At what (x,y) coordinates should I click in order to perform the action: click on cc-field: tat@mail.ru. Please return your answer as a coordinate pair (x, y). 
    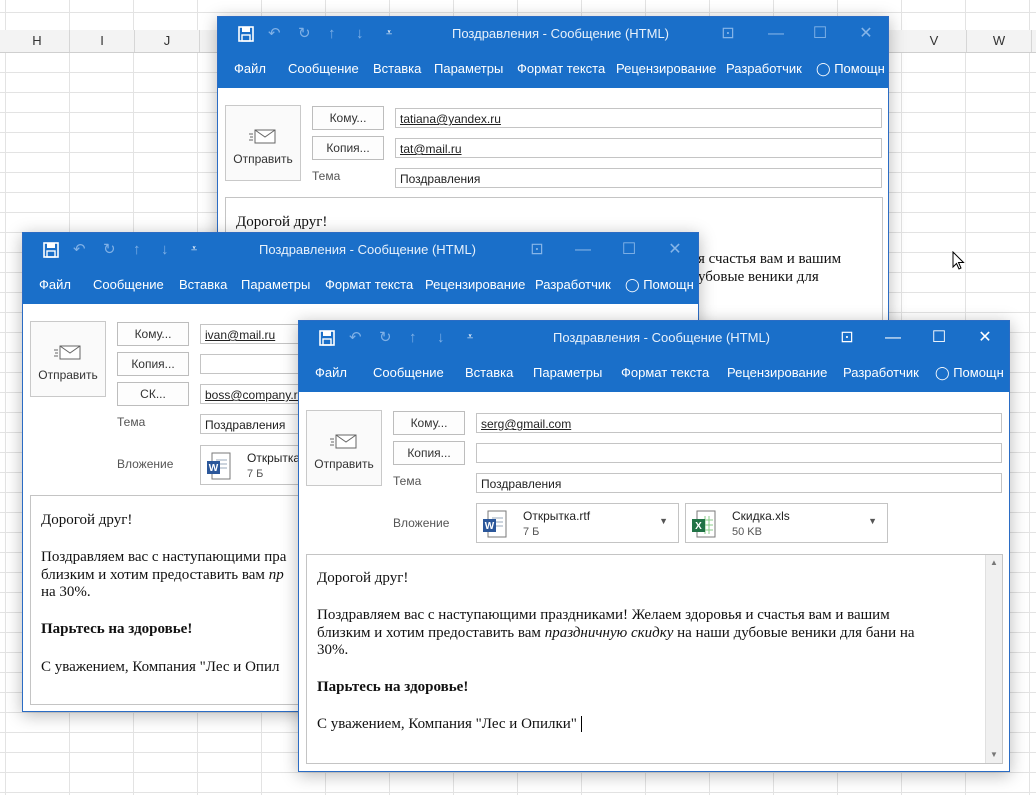
    Looking at the image, I should click on (638, 148).